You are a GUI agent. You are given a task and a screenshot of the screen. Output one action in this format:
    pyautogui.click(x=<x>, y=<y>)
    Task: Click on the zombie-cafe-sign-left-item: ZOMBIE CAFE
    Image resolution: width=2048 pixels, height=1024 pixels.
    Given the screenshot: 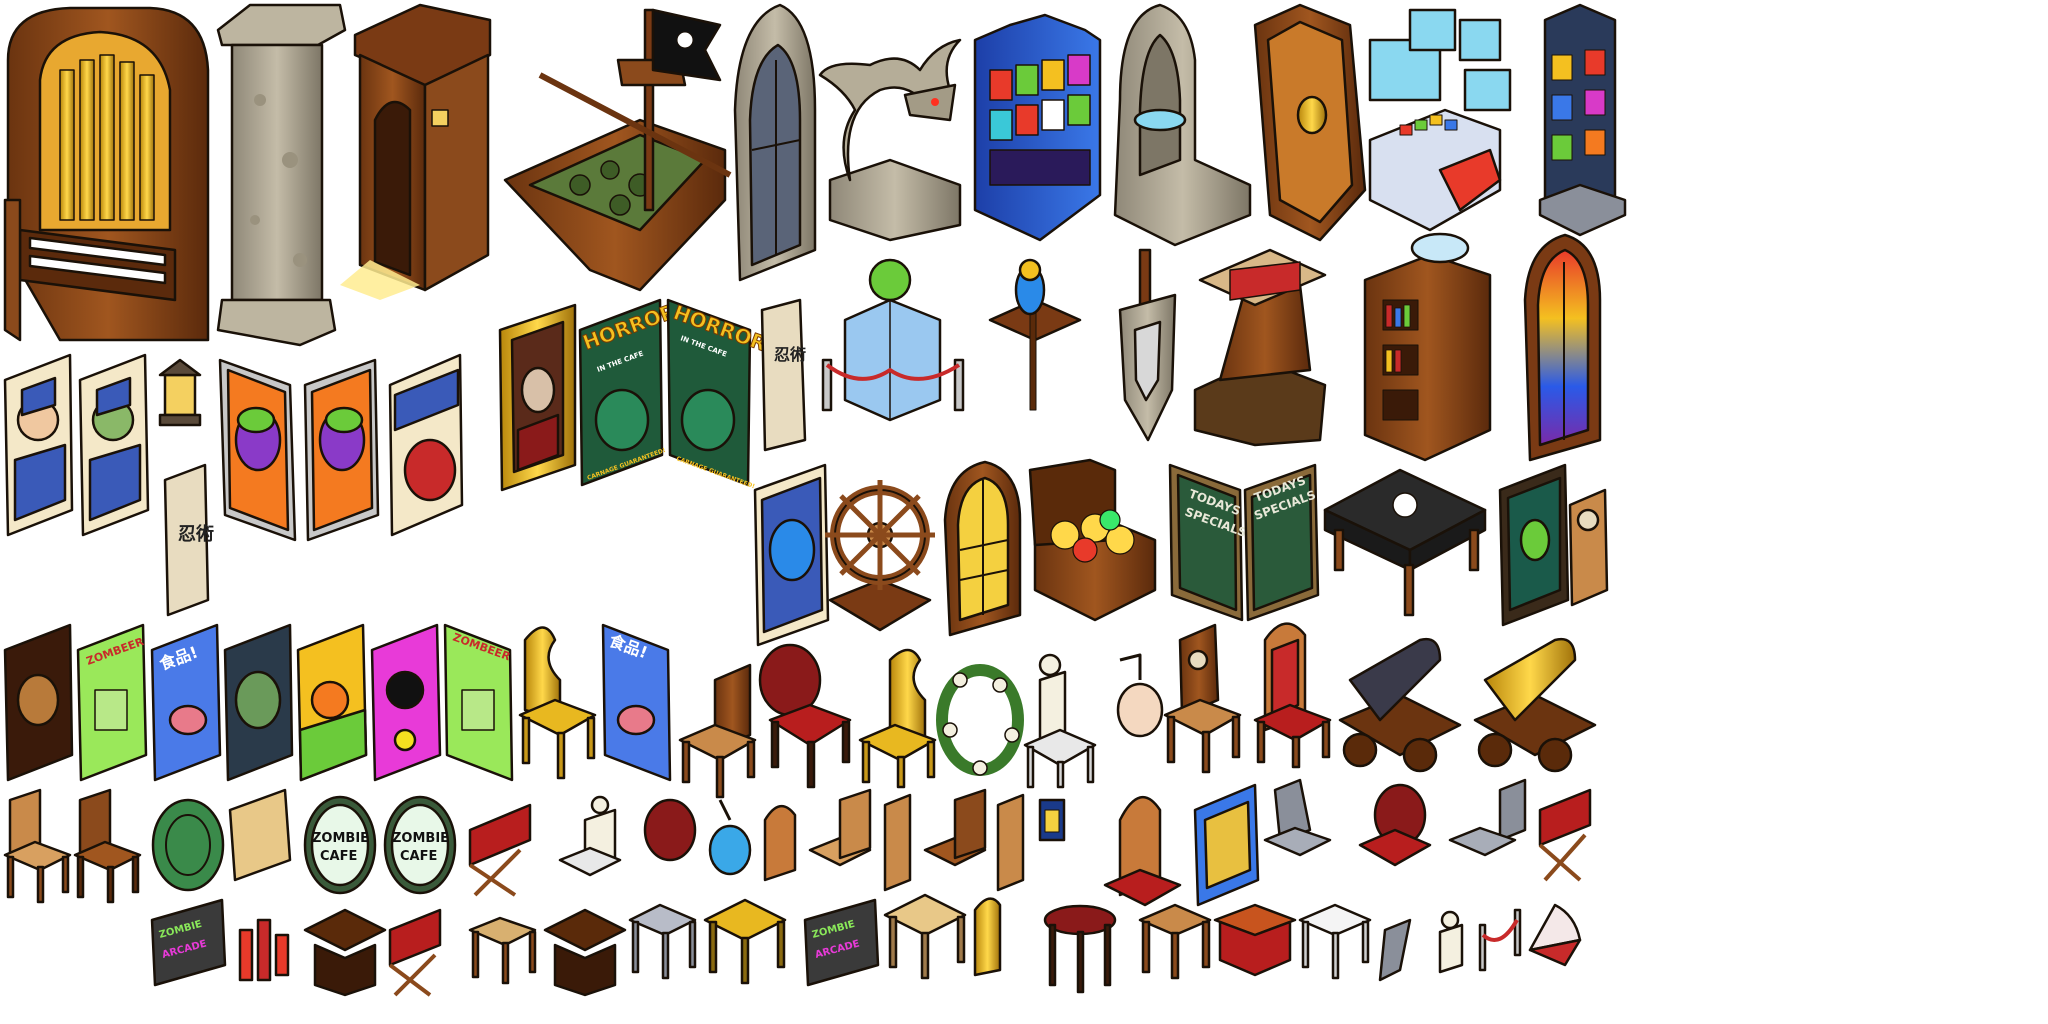 What is the action you would take?
    pyautogui.click(x=340, y=845)
    